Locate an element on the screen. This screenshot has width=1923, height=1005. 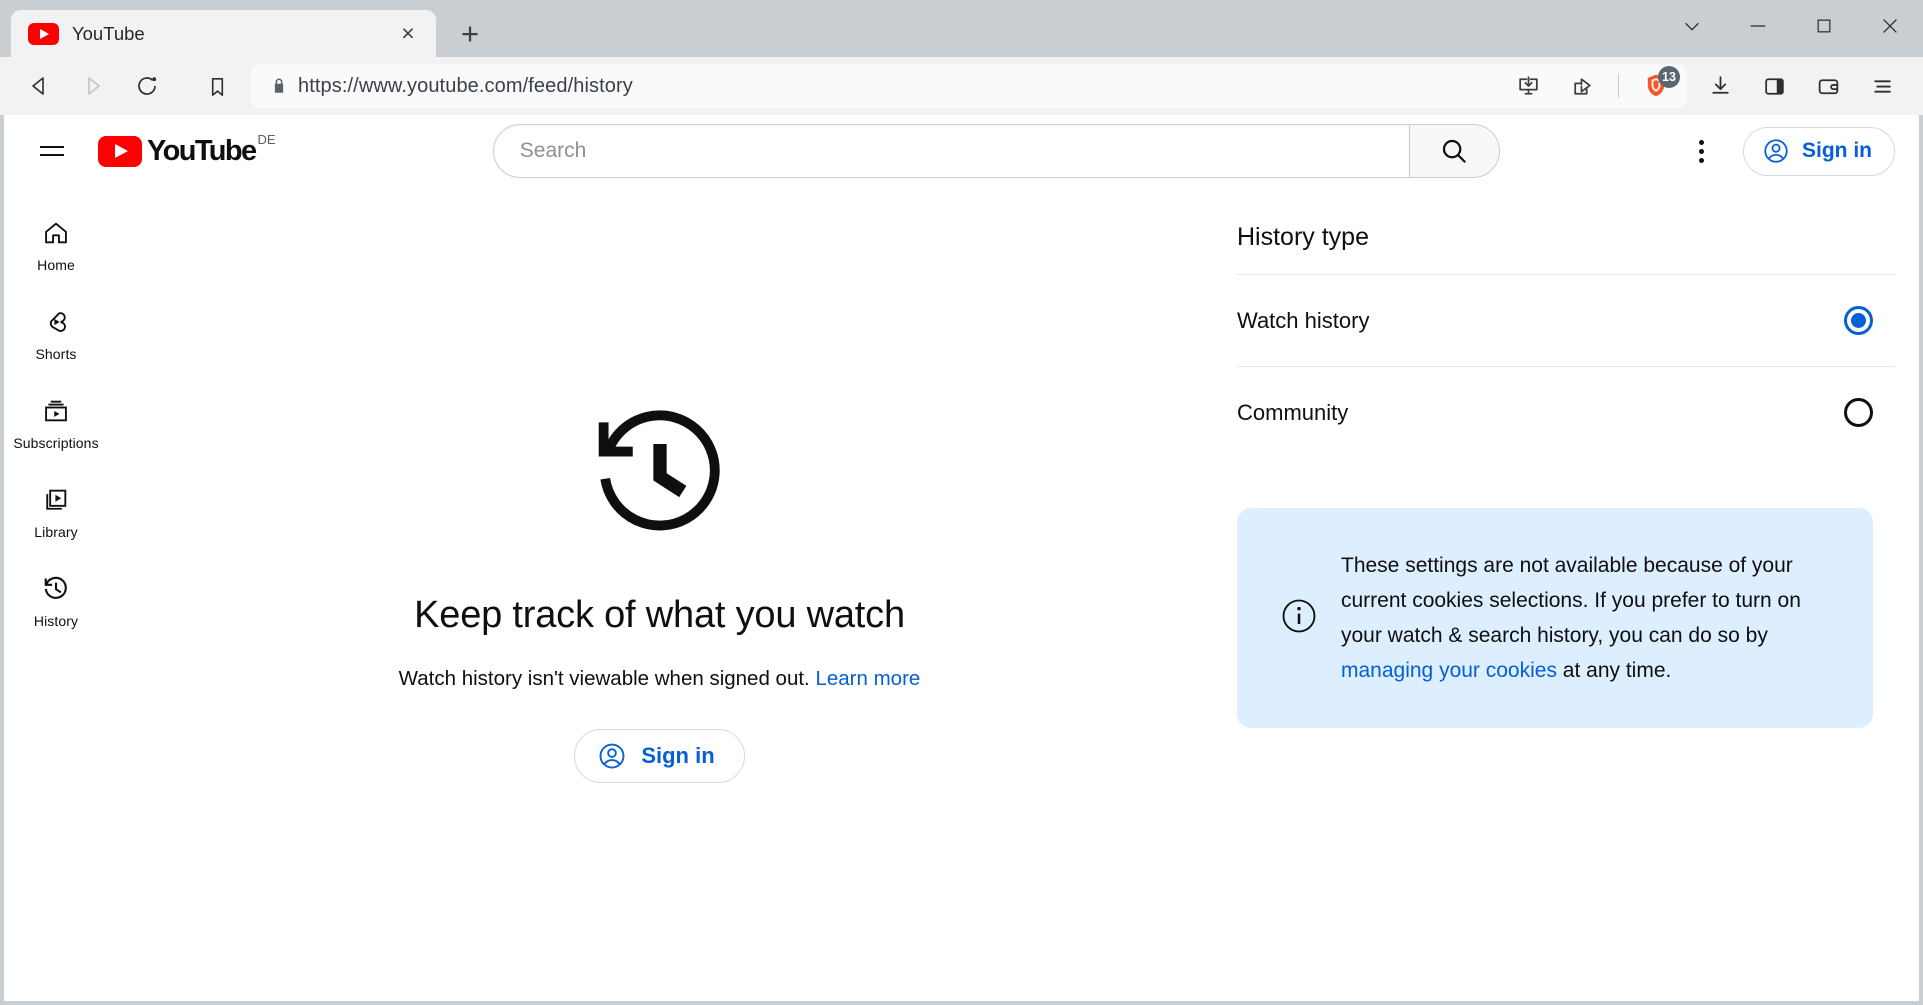
back-button is located at coordinates (39, 86).